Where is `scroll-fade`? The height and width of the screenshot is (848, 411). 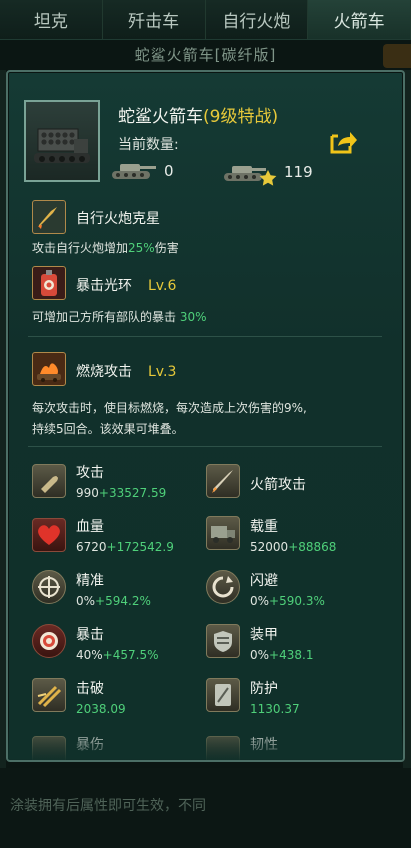 scroll-fade is located at coordinates (205, 742).